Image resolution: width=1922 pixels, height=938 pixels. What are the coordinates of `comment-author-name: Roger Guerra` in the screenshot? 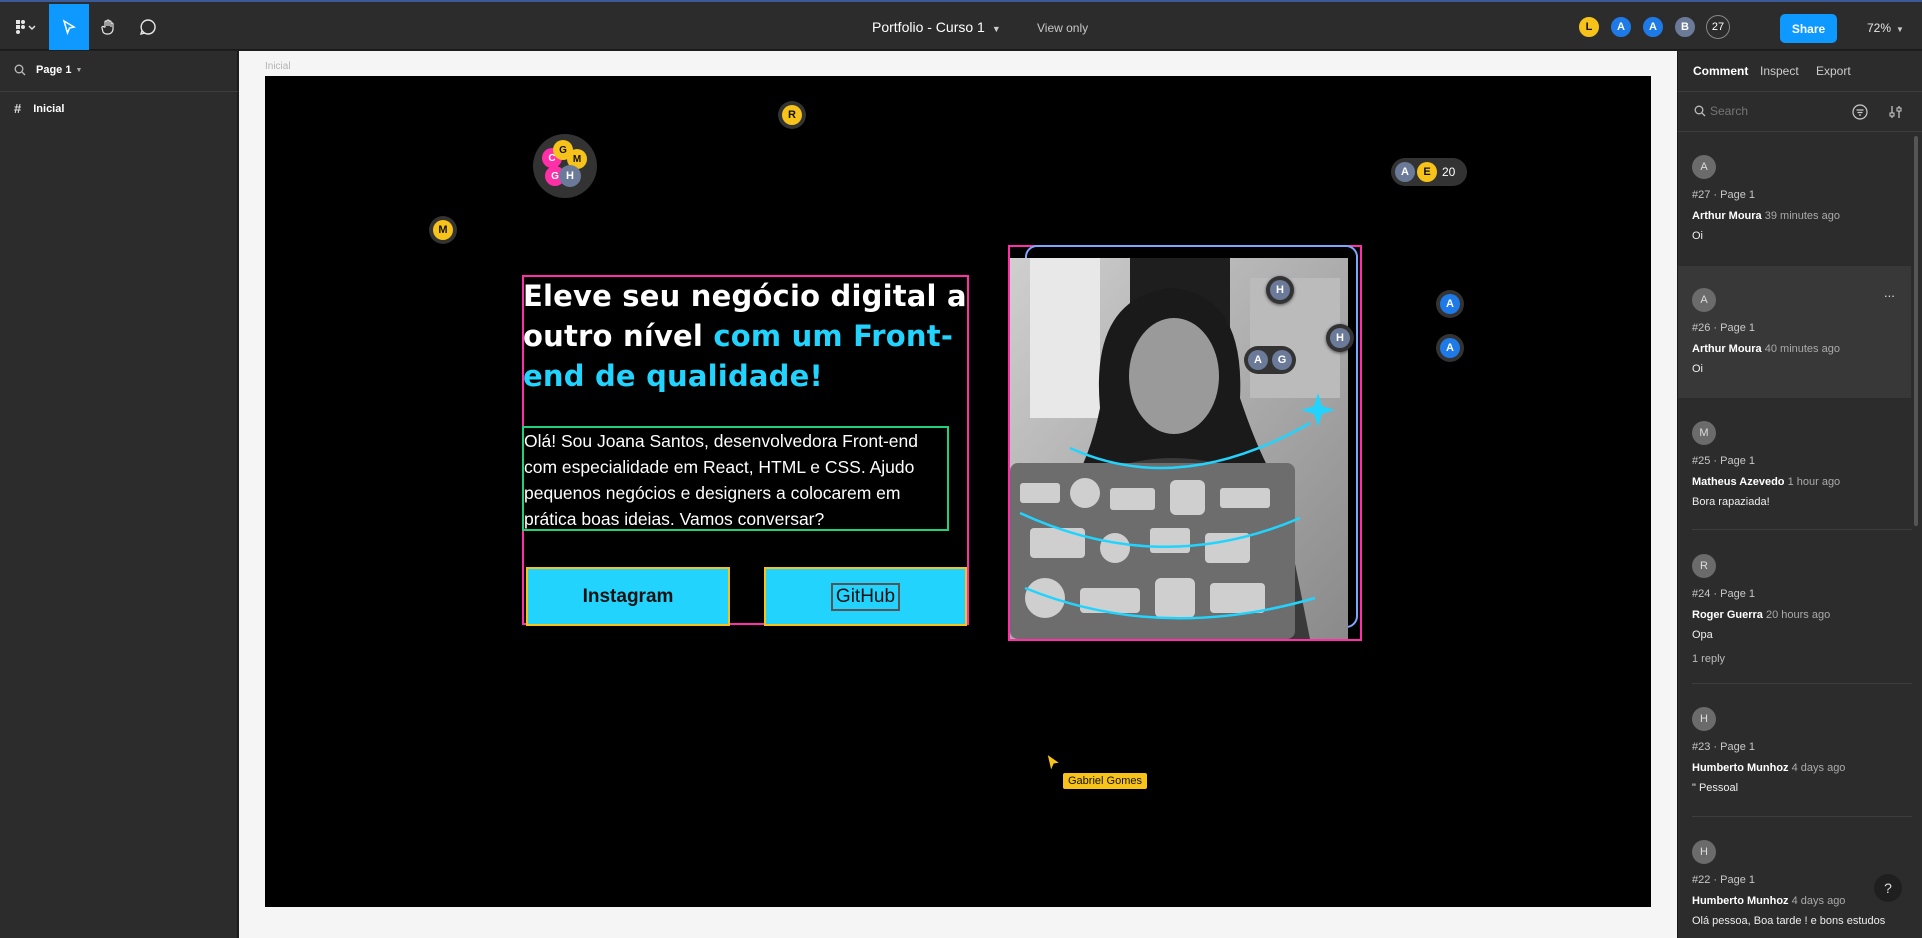 It's located at (1727, 615).